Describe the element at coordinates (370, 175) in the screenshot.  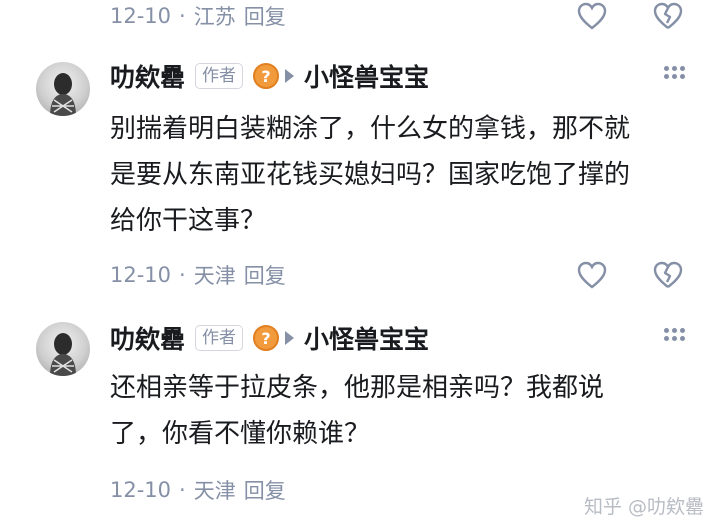
I see `comment-line: 是要从东南亚花钱买媳妇吗？国家吃饱了撑的` at that location.